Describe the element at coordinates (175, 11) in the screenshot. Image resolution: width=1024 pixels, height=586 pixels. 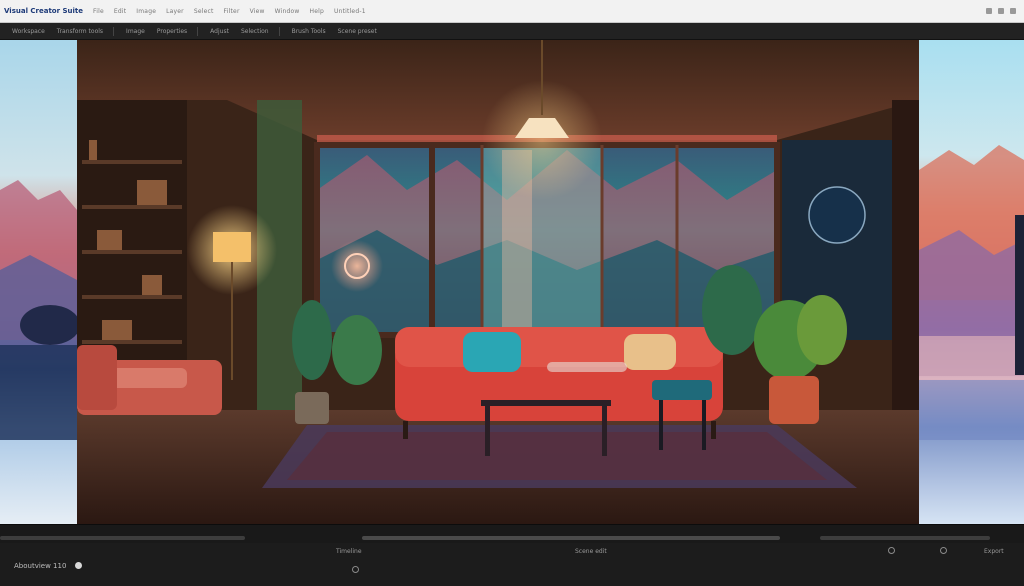
I see `menu-layer: Layer` at that location.